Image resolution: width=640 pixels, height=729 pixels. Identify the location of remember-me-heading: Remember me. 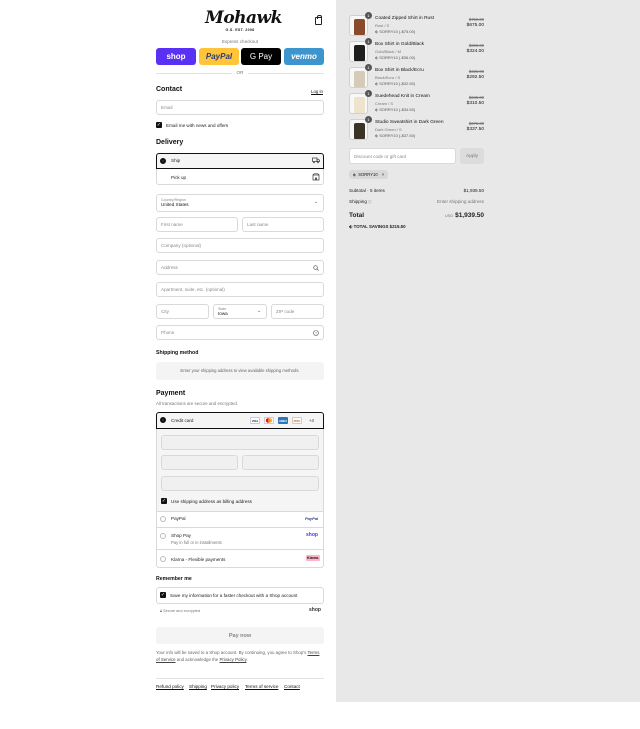
(174, 579).